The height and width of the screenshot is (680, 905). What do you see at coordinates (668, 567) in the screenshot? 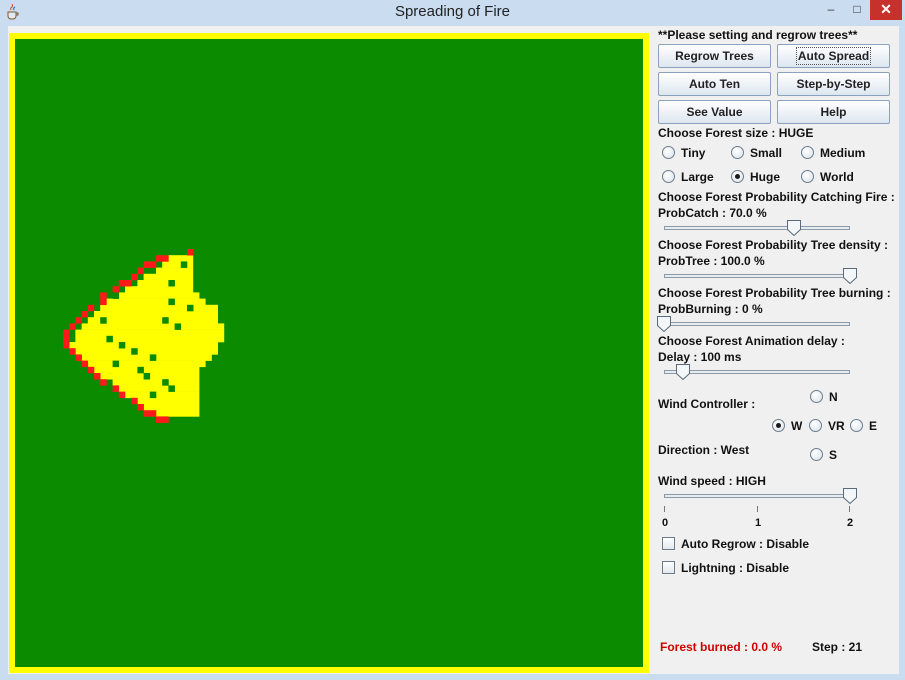
I see `checkbox-icon` at bounding box center [668, 567].